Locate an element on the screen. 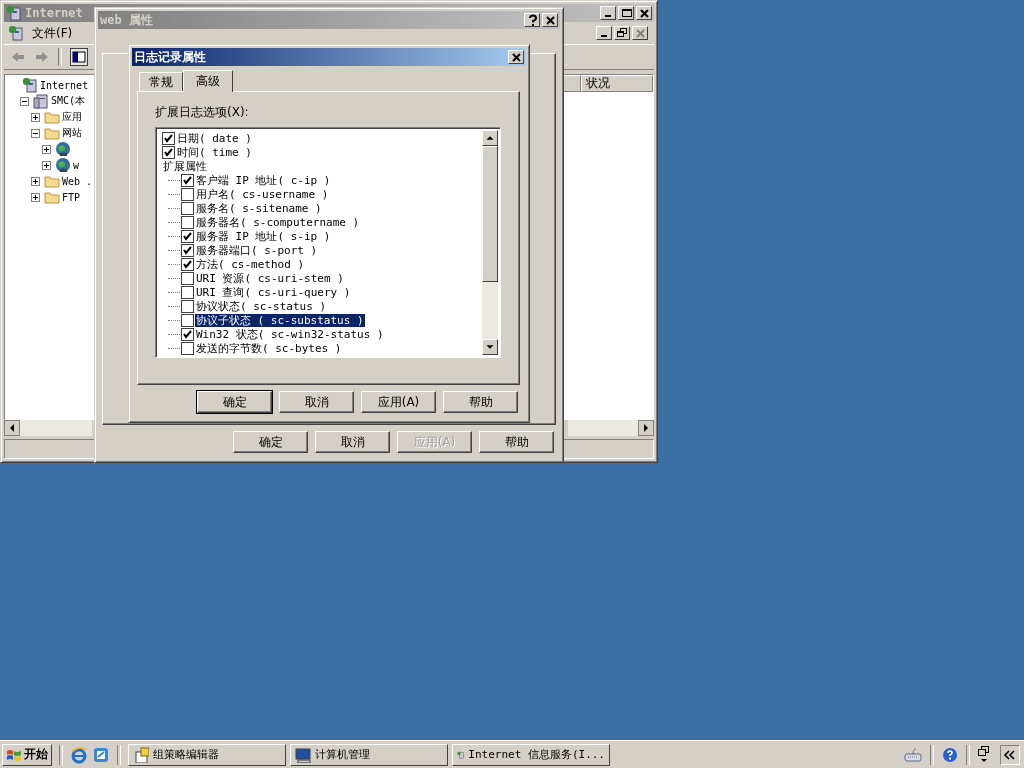 The image size is (1024, 768). scroll-up-icon is located at coordinates (490, 138).